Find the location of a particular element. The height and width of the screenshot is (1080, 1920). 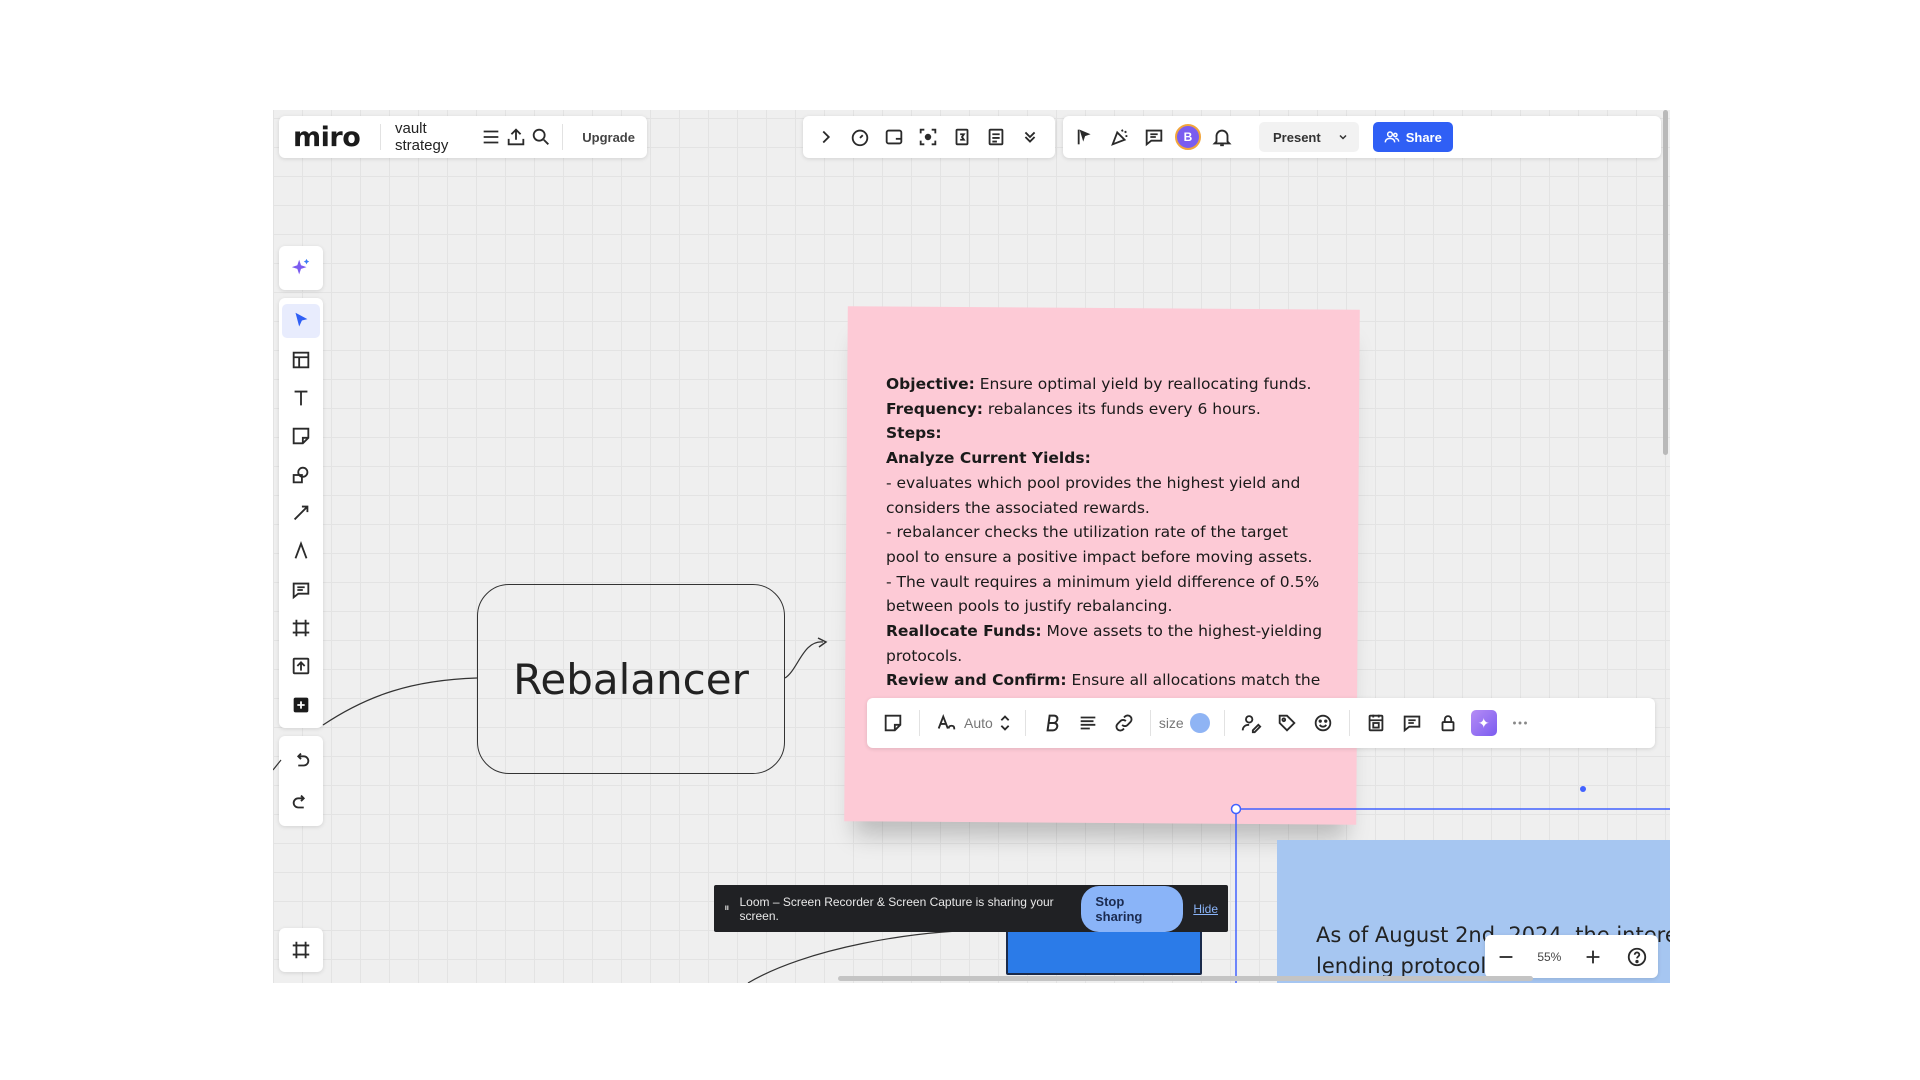

font-size-value: Auto is located at coordinates (978, 723).